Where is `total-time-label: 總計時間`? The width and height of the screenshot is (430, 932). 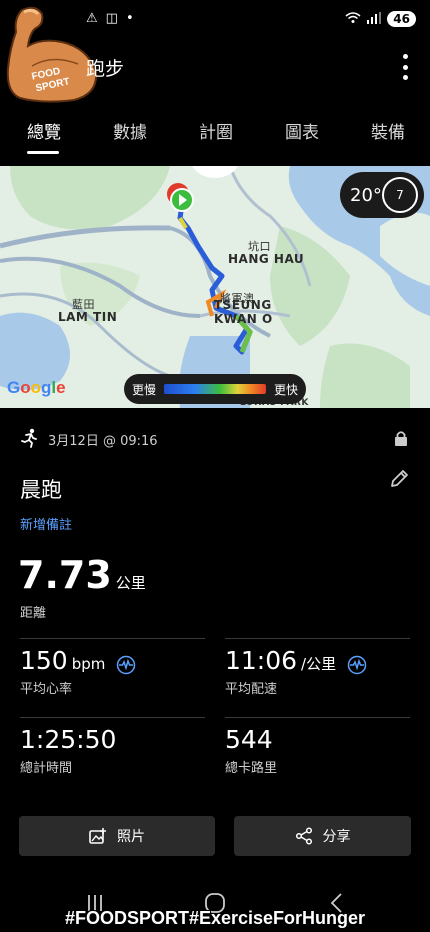 total-time-label: 總計時間 is located at coordinates (46, 768).